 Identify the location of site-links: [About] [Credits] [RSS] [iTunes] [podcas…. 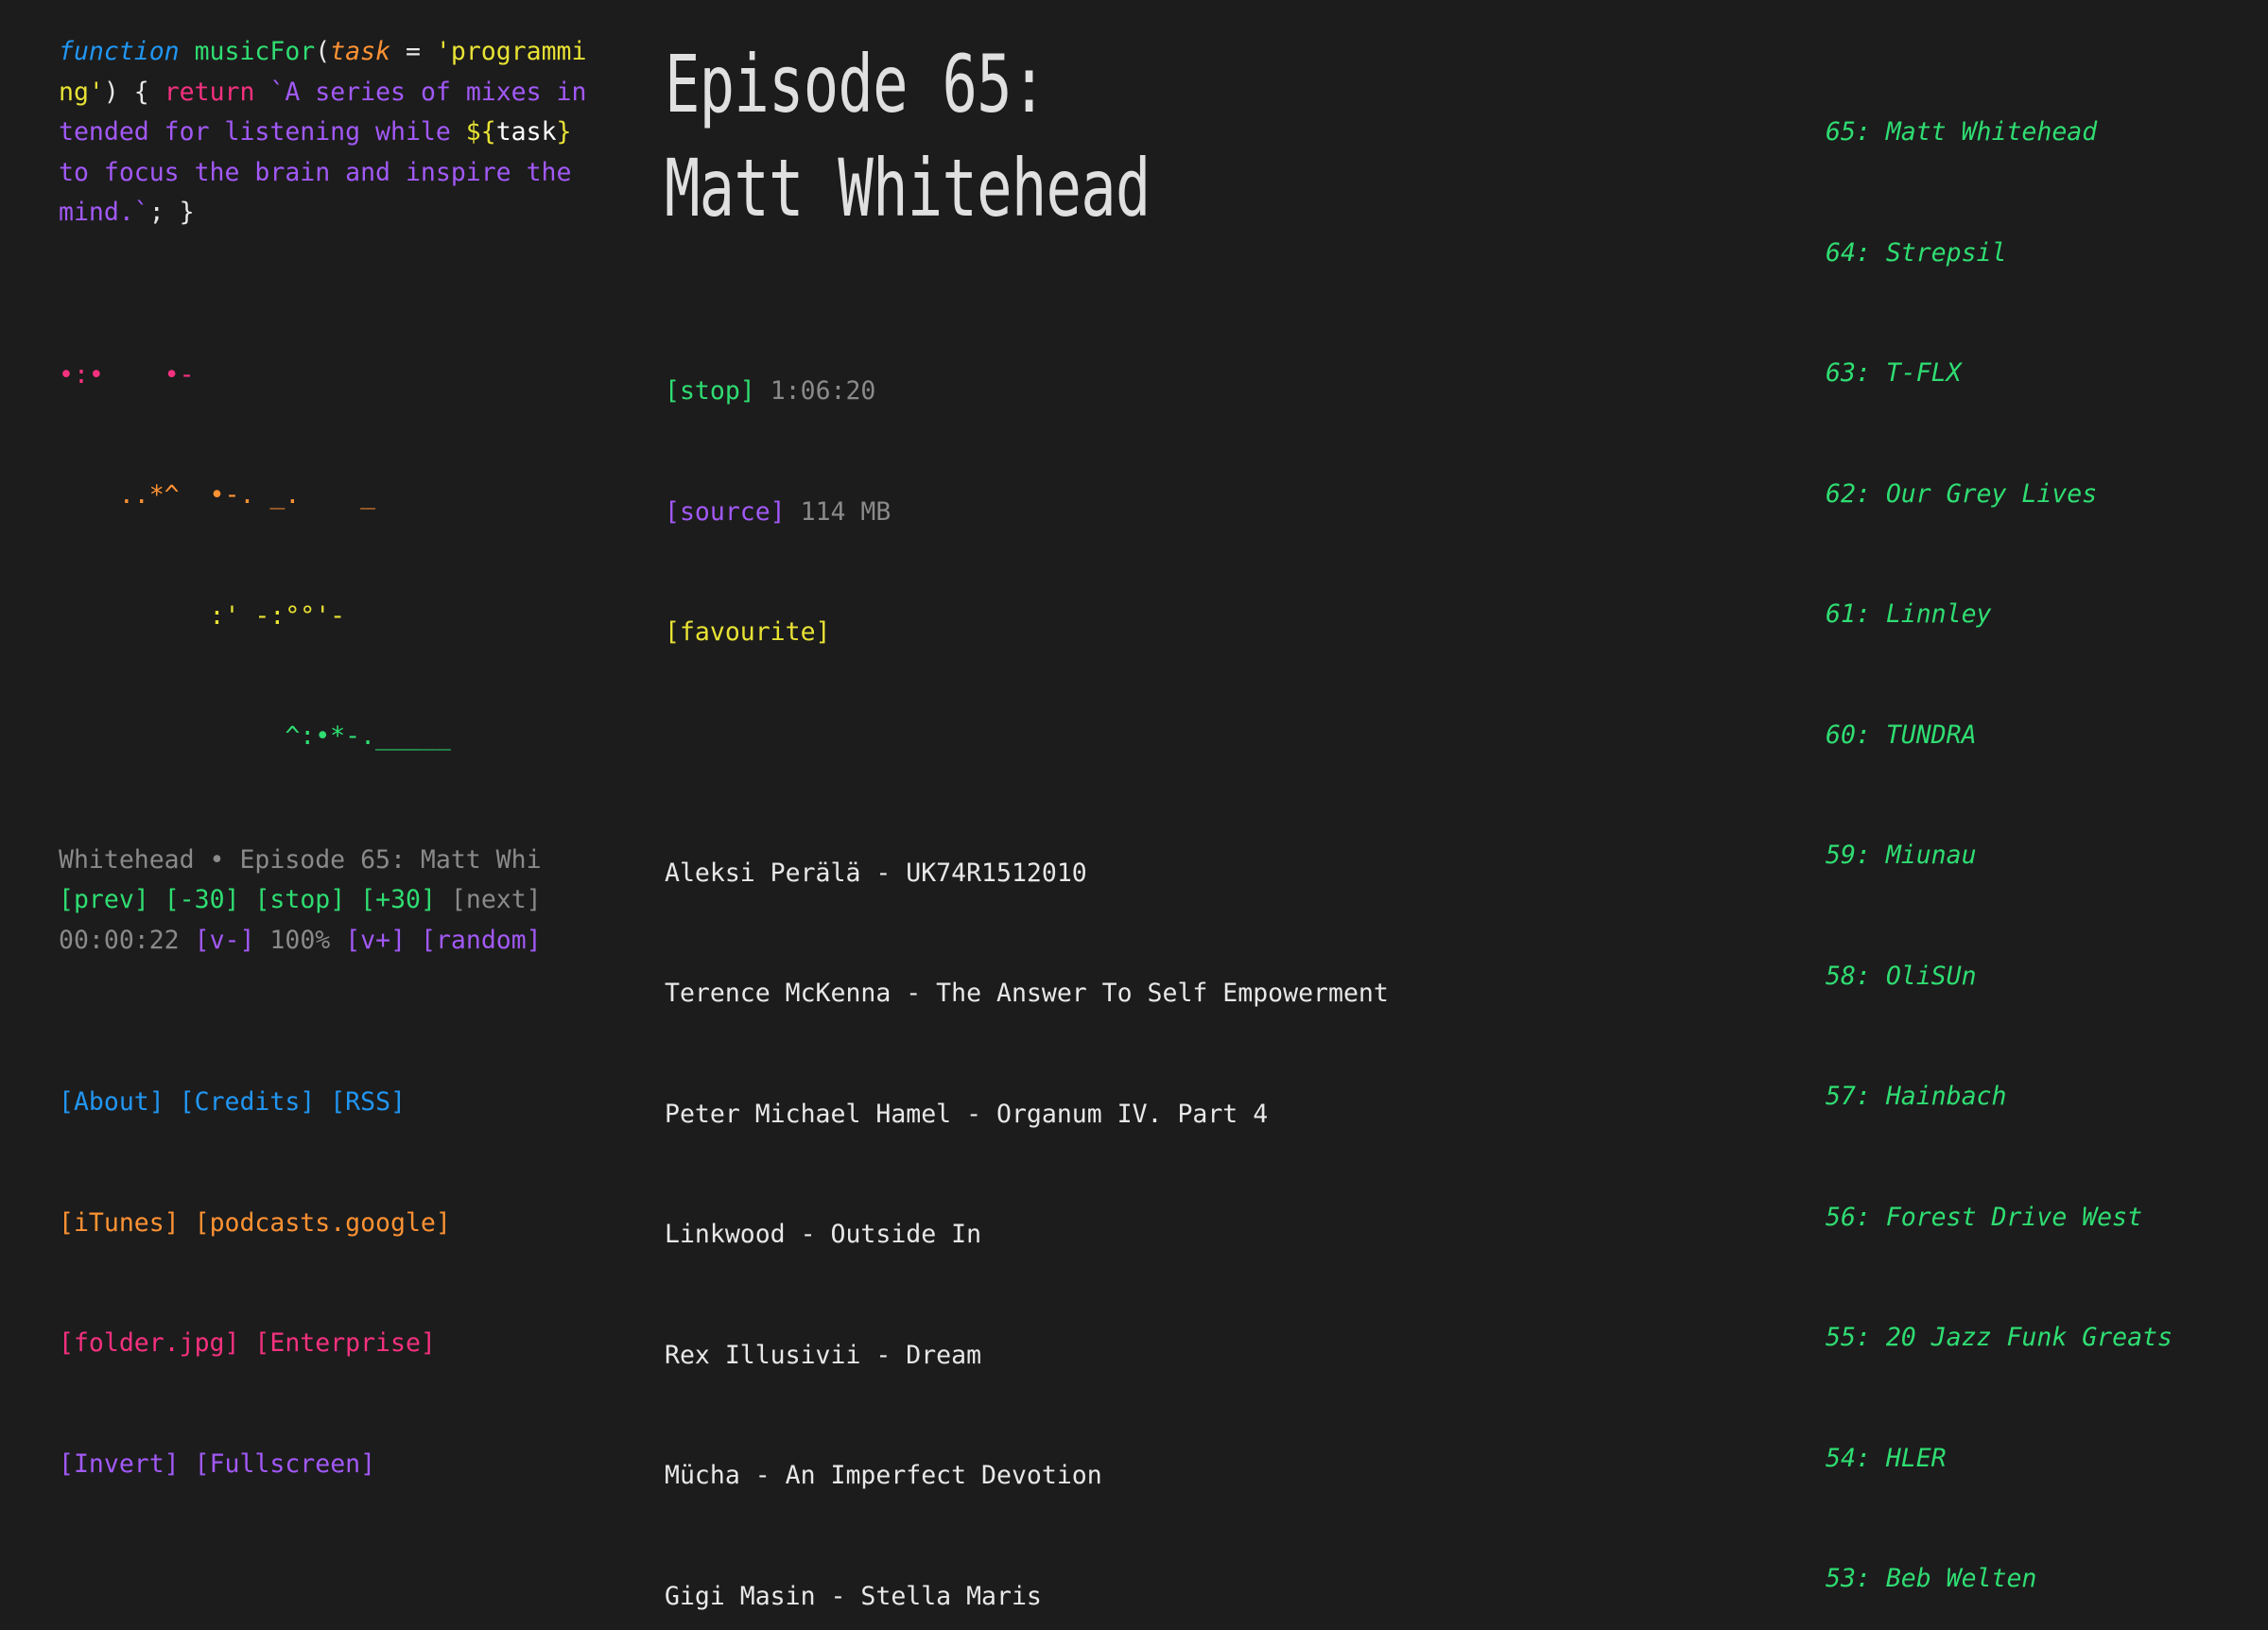
(325, 1283).